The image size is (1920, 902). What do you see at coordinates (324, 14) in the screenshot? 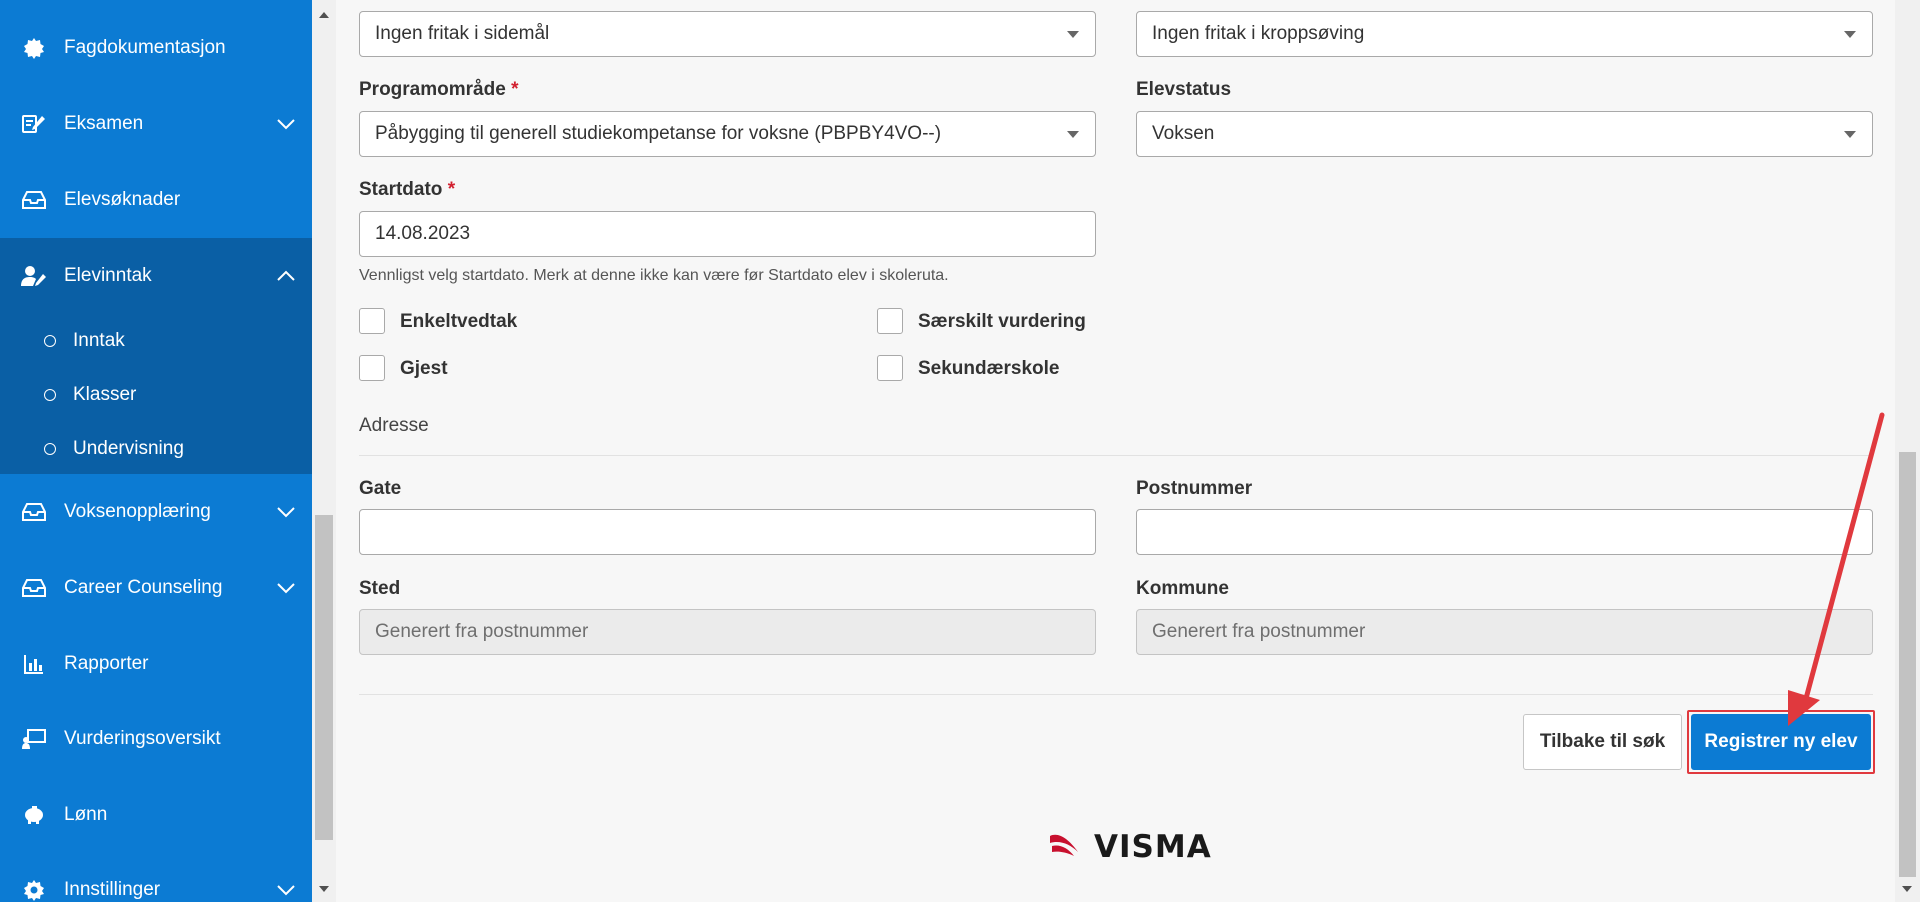
I see `scroll-up-arrow-icon` at bounding box center [324, 14].